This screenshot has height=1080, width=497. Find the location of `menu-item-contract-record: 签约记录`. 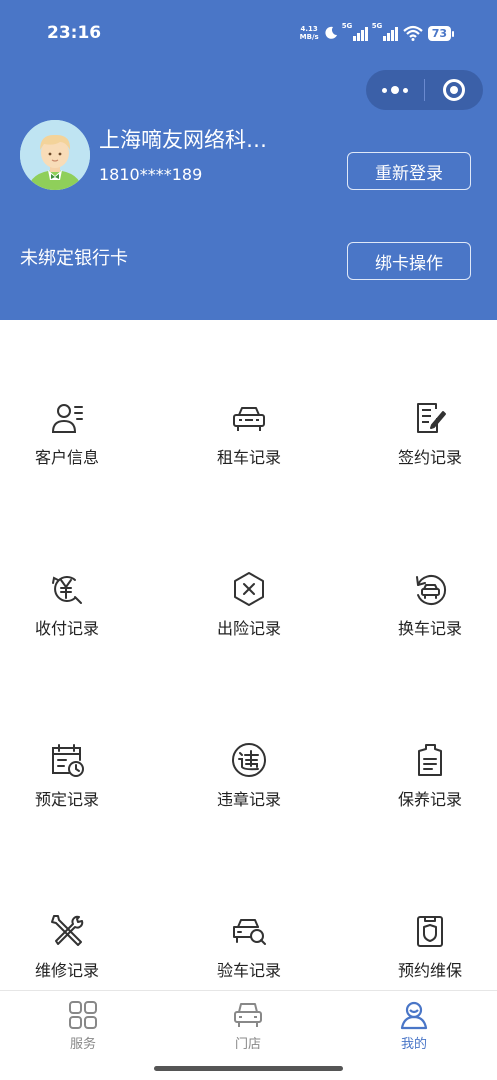

menu-item-contract-record: 签约记录 is located at coordinates (426, 445).